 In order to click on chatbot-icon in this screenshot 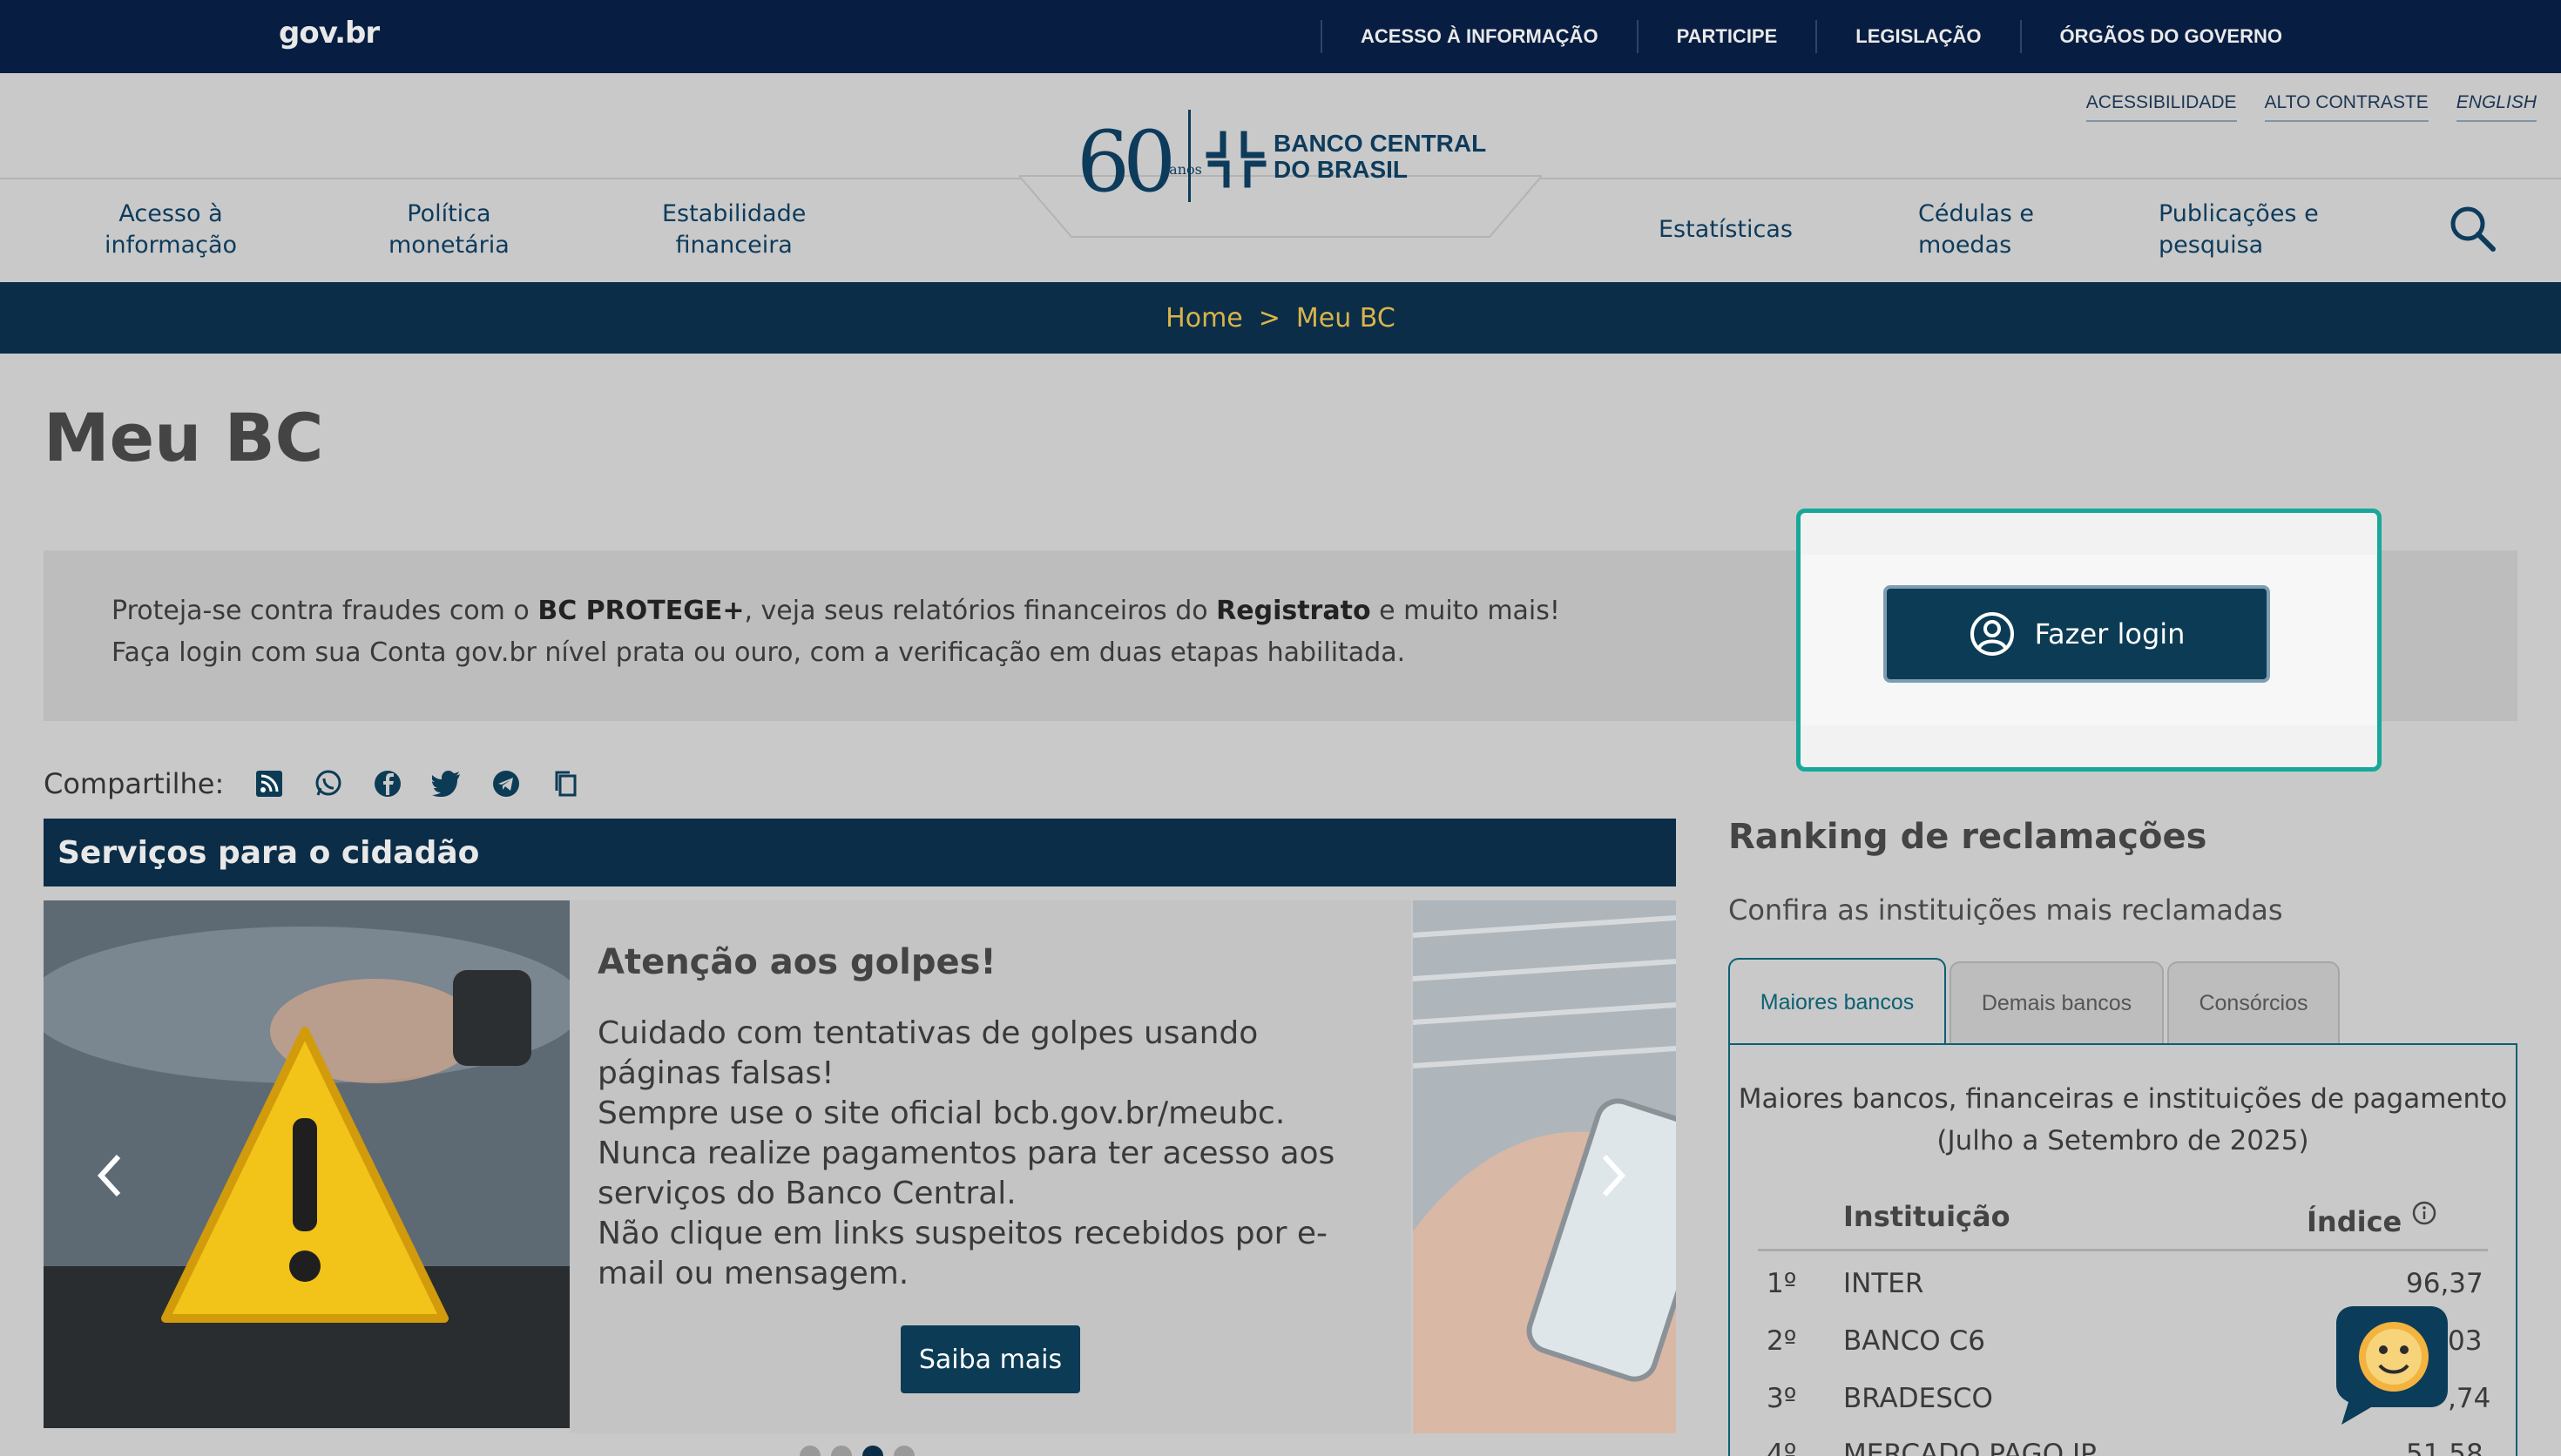, I will do `click(2392, 1365)`.